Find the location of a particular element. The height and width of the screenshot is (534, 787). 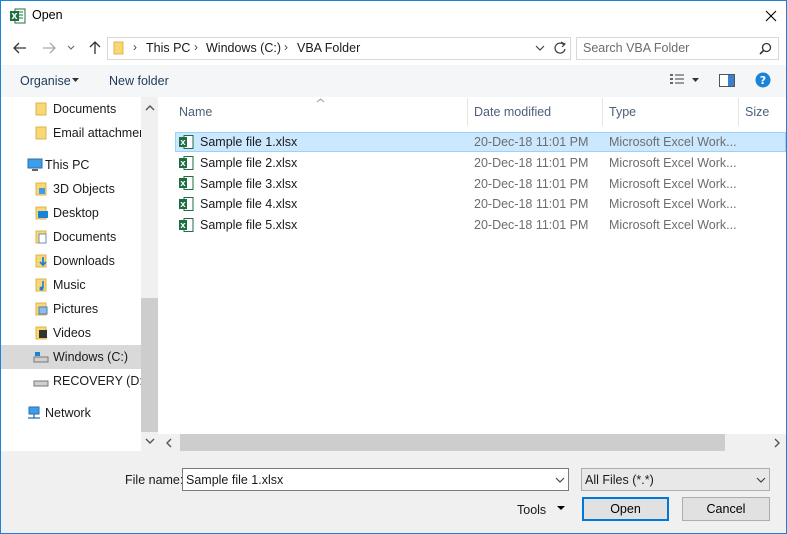

scroll-right-icon is located at coordinates (777, 443).